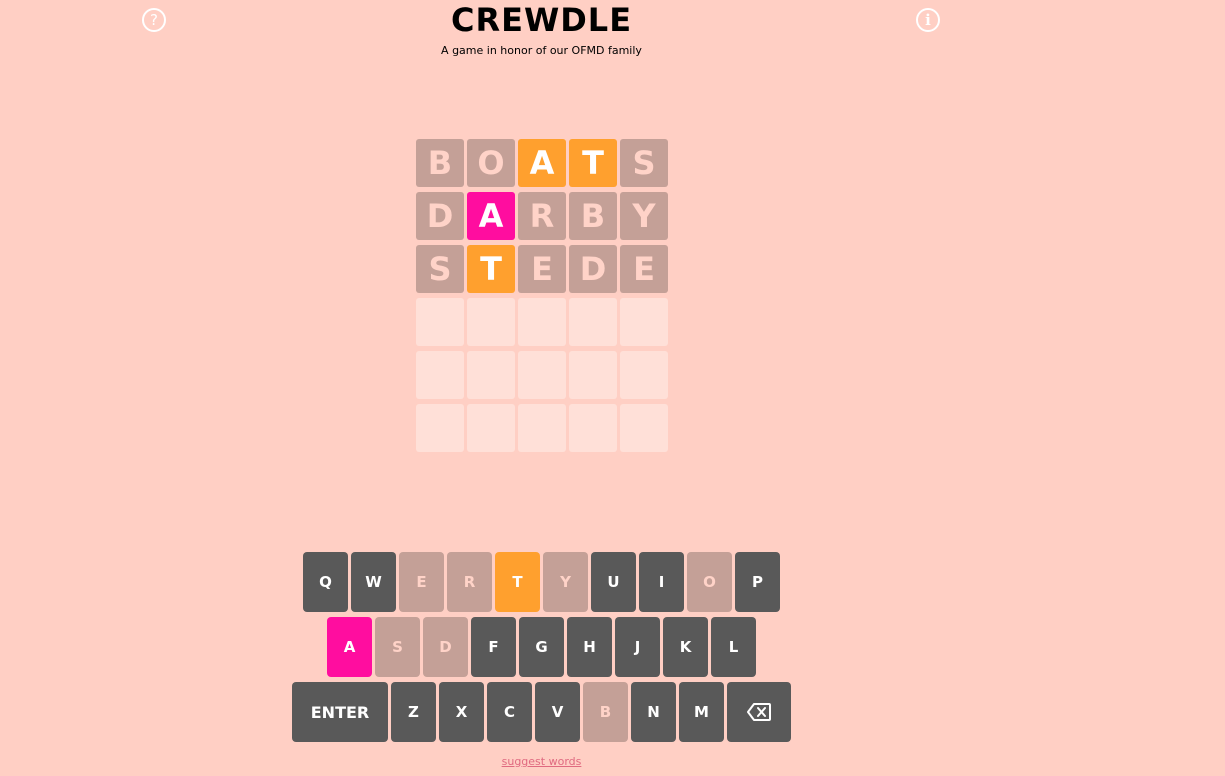 This screenshot has height=776, width=1225. I want to click on suggest-words-link: suggest words, so click(541, 761).